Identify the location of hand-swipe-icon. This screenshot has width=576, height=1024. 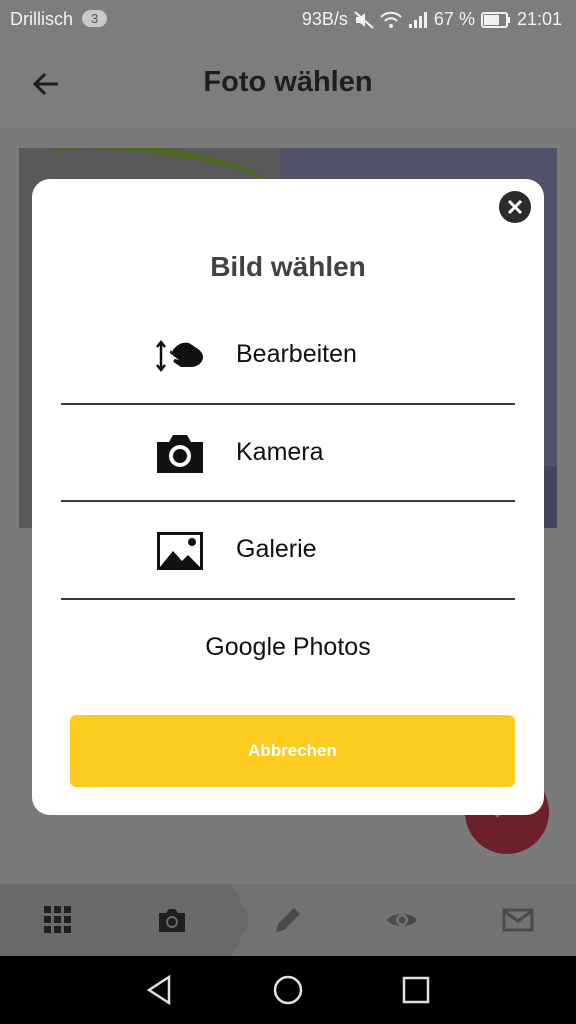
(179, 356).